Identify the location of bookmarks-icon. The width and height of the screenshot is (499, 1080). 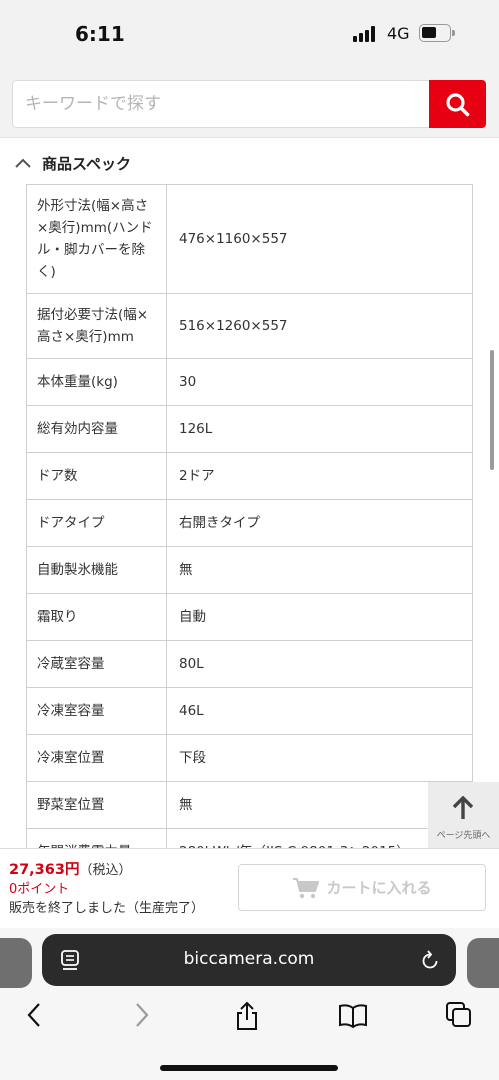
(353, 1015).